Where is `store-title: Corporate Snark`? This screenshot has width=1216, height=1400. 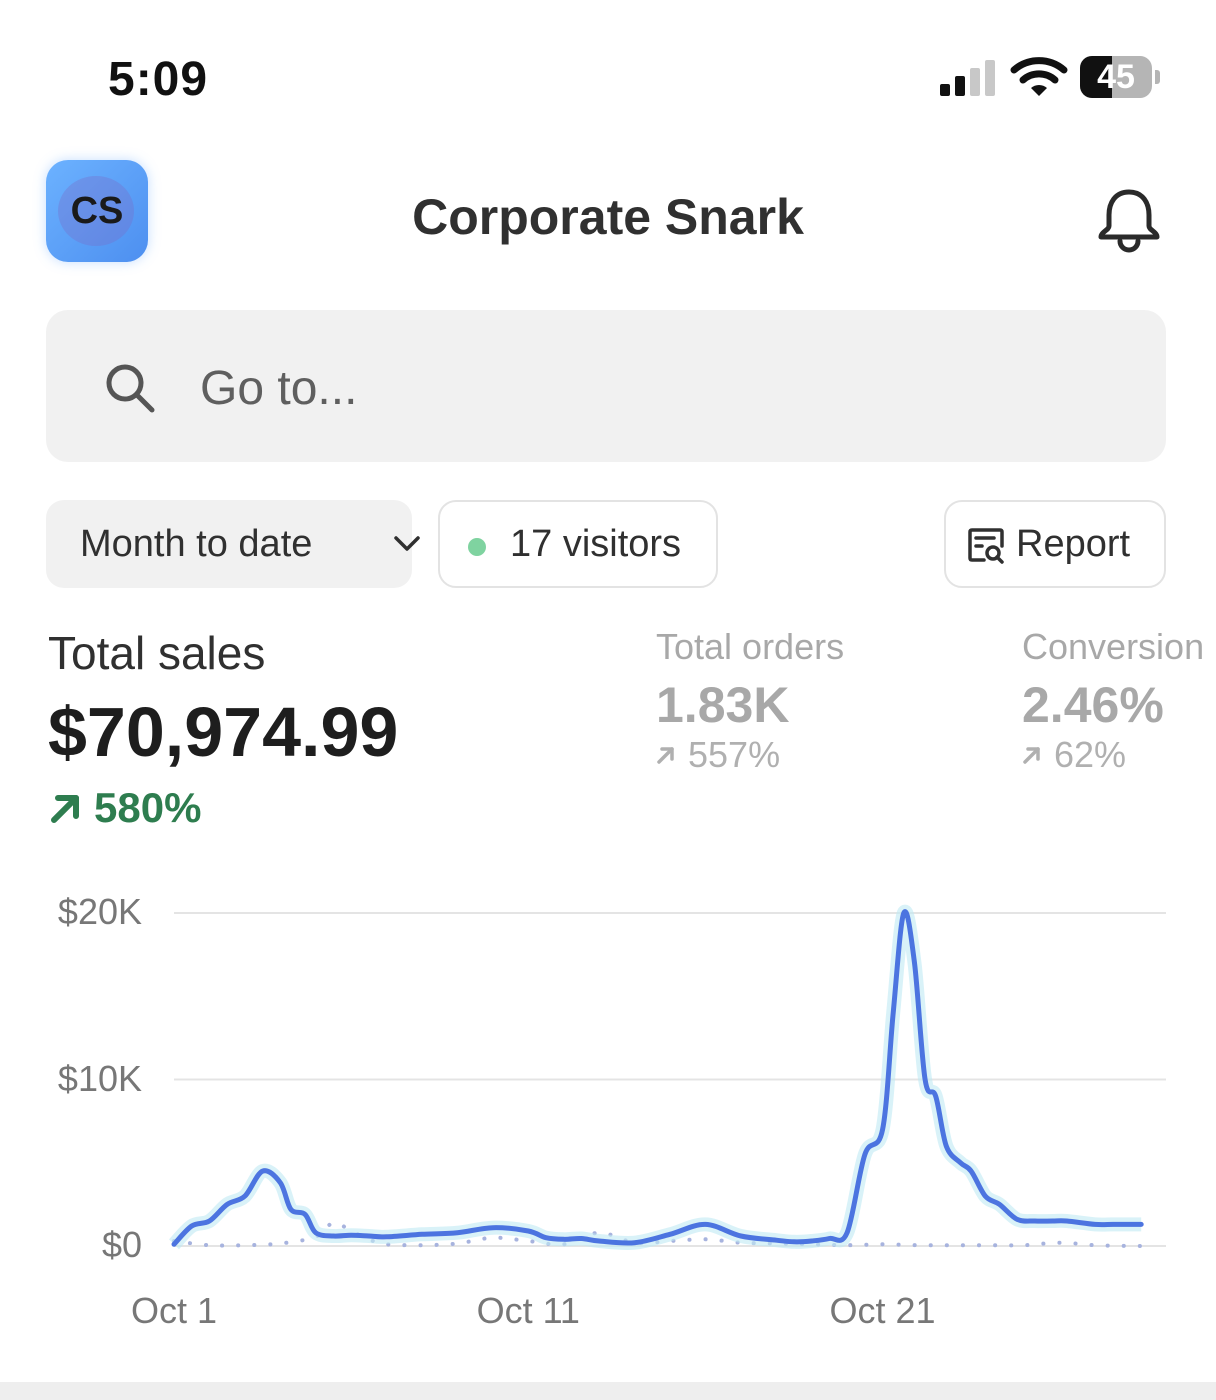 store-title: Corporate Snark is located at coordinates (608, 217).